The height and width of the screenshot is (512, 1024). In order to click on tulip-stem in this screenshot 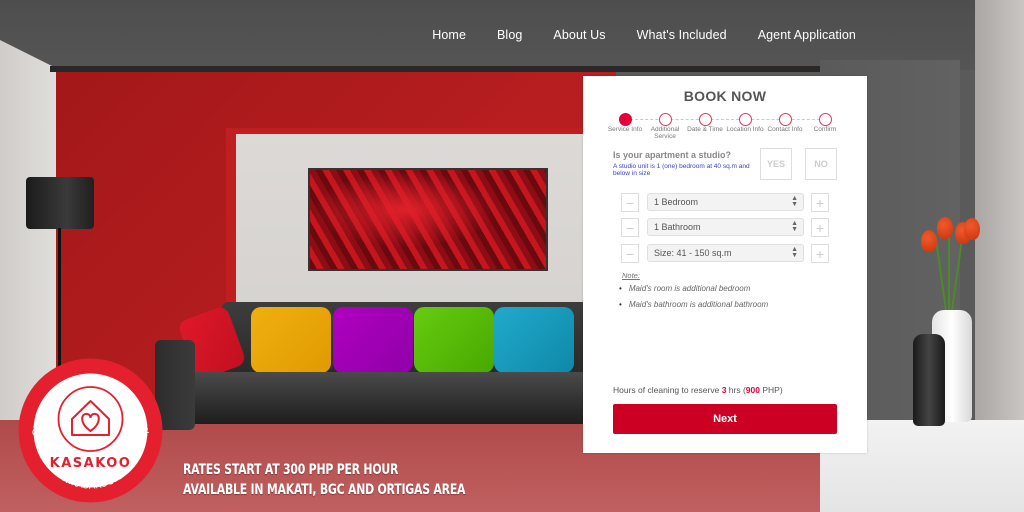, I will do `click(949, 270)`.